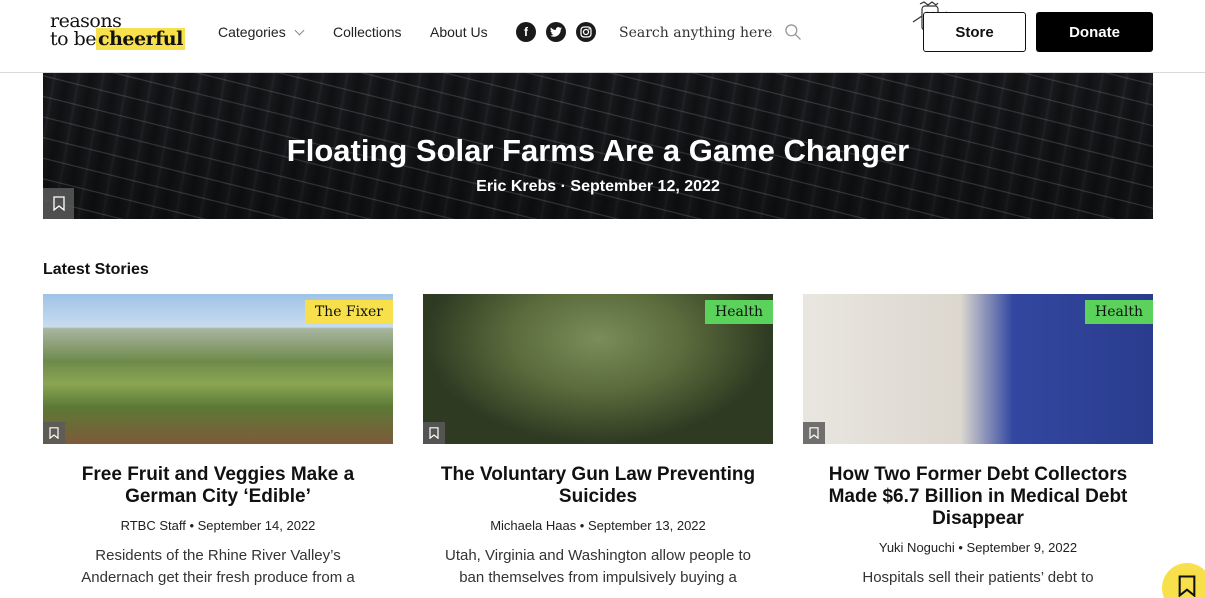  Describe the element at coordinates (252, 32) in the screenshot. I see `nav-categories-label: Categories` at that location.